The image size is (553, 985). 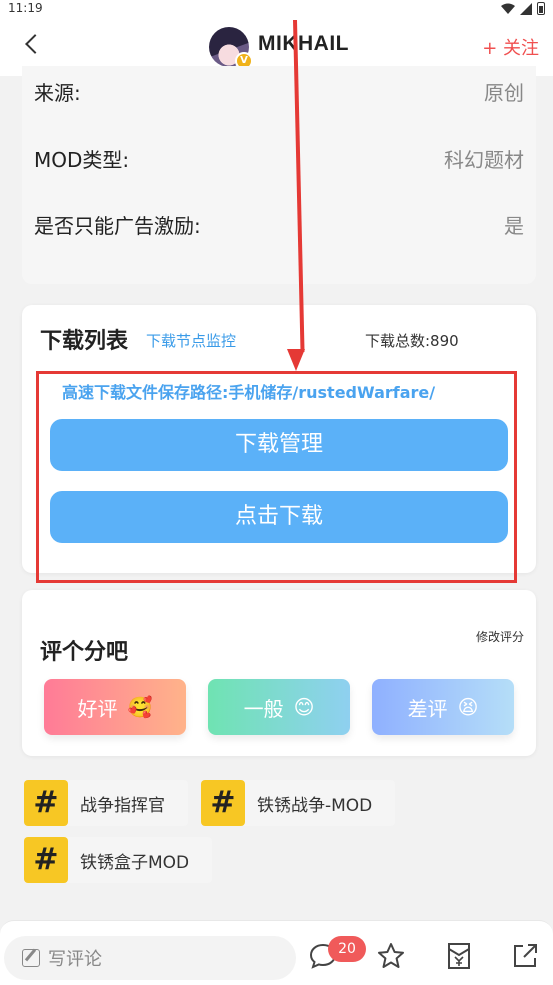 I want to click on info-key: MOD类型:, so click(x=82, y=160).